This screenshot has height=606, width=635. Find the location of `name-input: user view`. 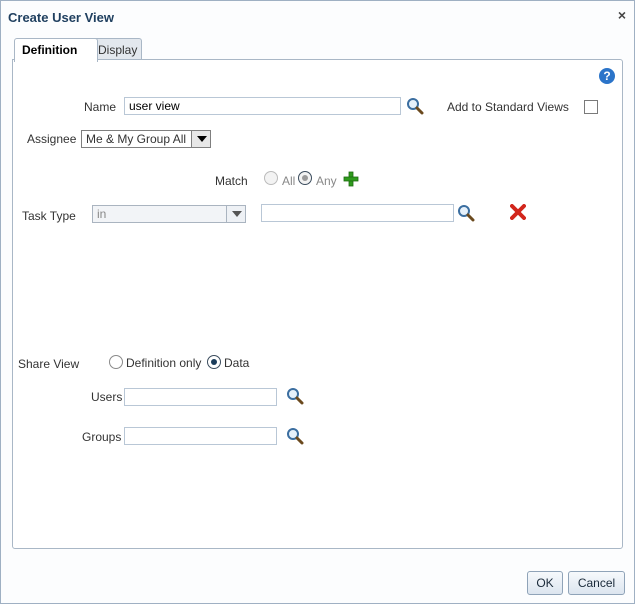

name-input: user view is located at coordinates (262, 106).